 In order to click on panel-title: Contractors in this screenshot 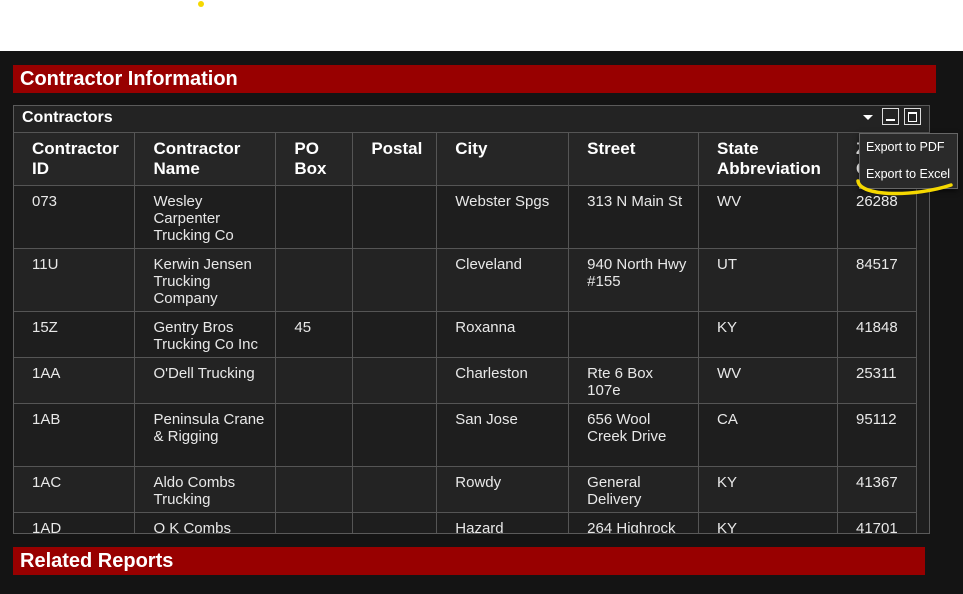, I will do `click(67, 117)`.